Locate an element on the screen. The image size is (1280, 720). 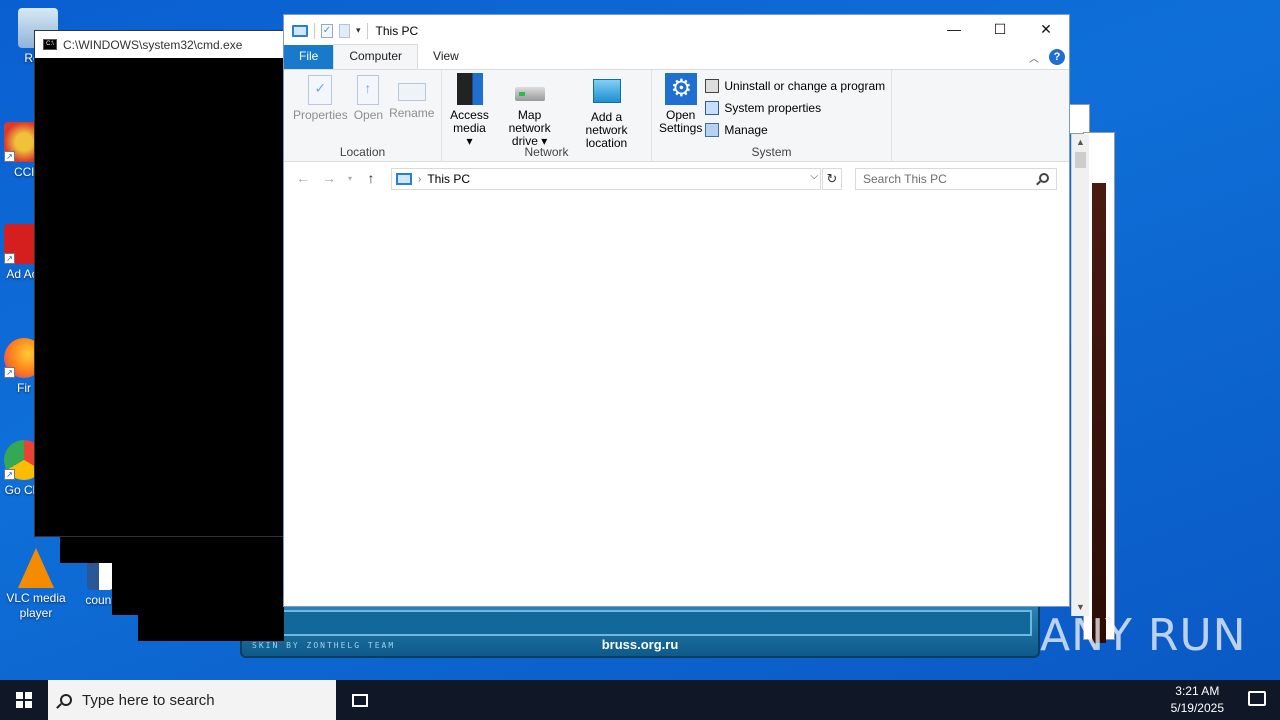
windows-logo-icon is located at coordinates (24, 700).